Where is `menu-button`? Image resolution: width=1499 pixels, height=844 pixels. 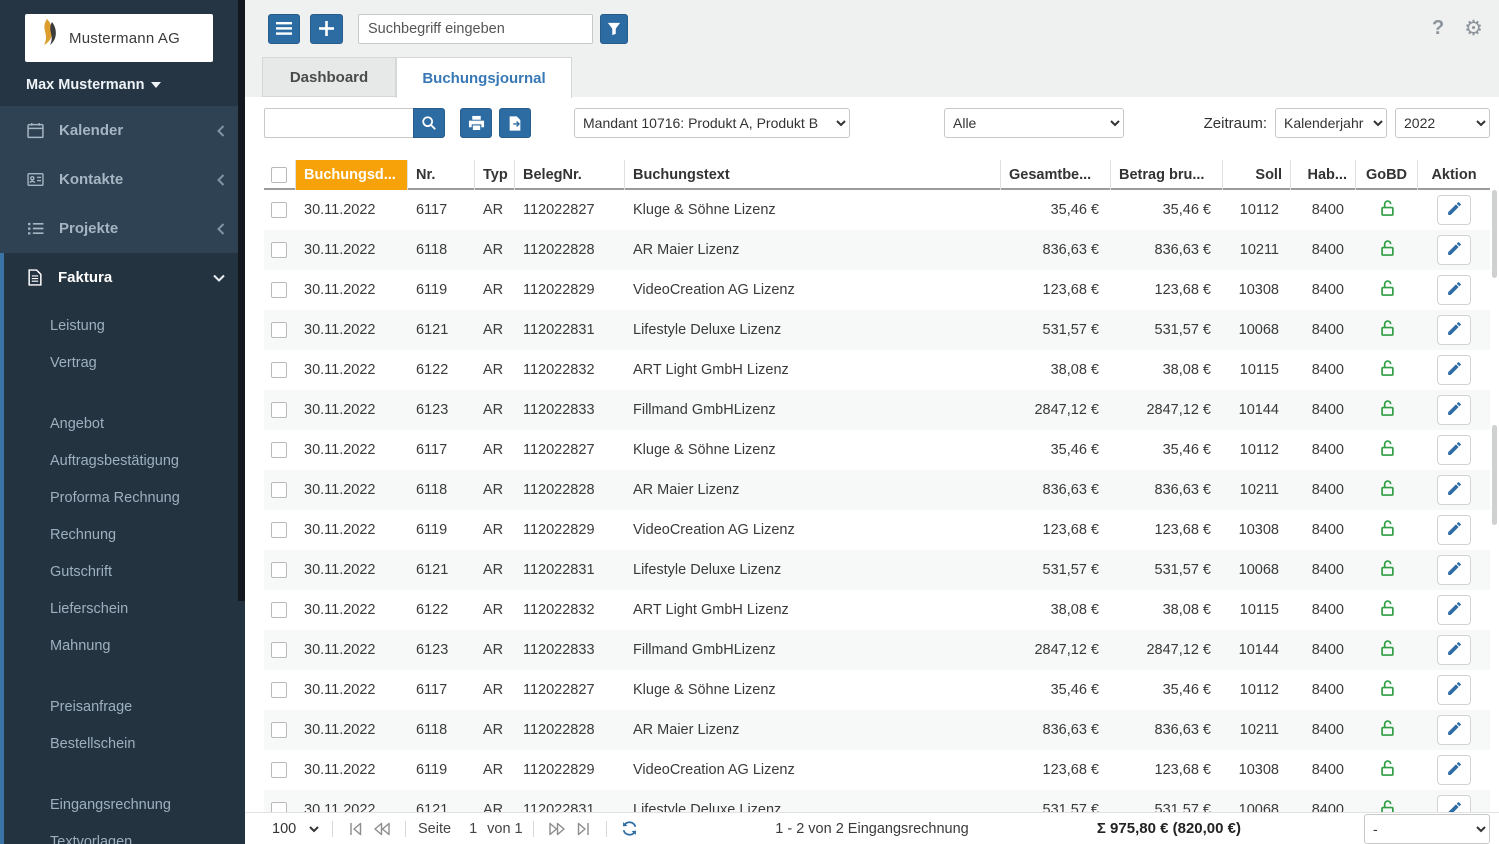
menu-button is located at coordinates (284, 28).